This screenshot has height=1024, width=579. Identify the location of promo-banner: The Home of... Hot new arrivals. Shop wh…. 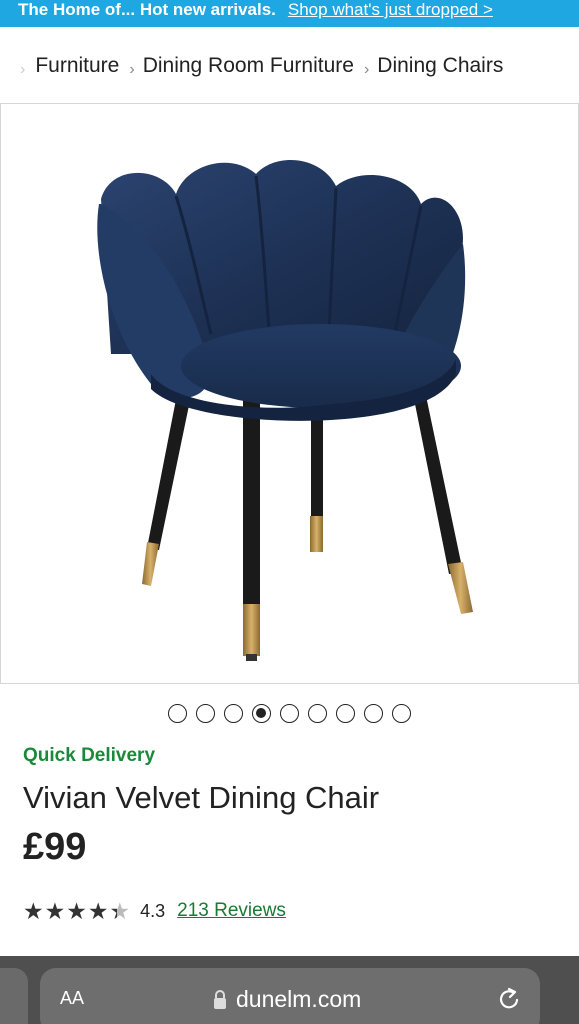
(289, 13).